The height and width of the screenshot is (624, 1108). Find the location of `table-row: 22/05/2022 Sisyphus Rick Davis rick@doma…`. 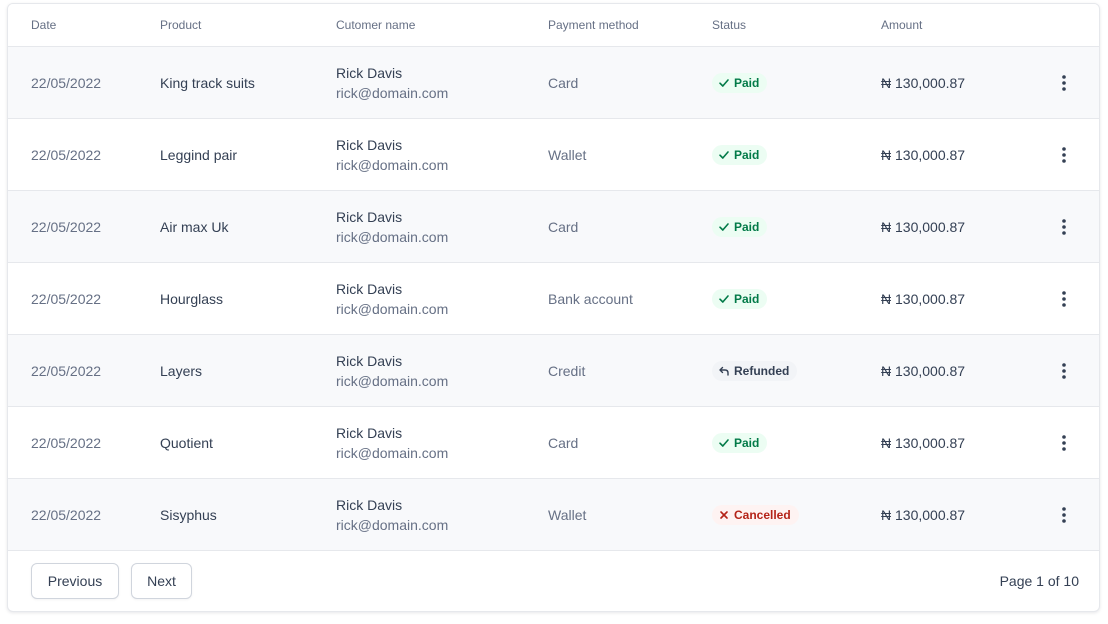

table-row: 22/05/2022 Sisyphus Rick Davis rick@doma… is located at coordinates (553, 515).